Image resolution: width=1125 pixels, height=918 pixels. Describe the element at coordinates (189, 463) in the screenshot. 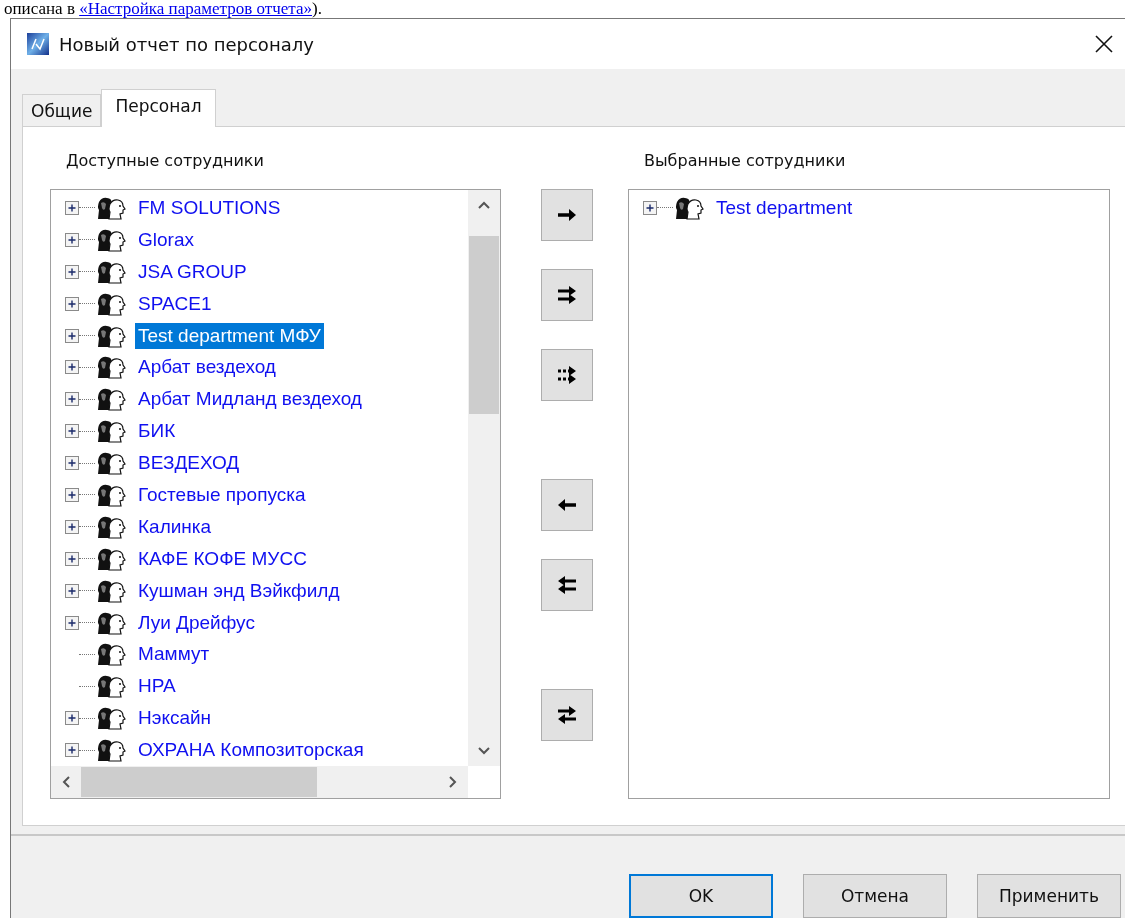

I see `tree-item: ВЕЗДЕХОД` at that location.